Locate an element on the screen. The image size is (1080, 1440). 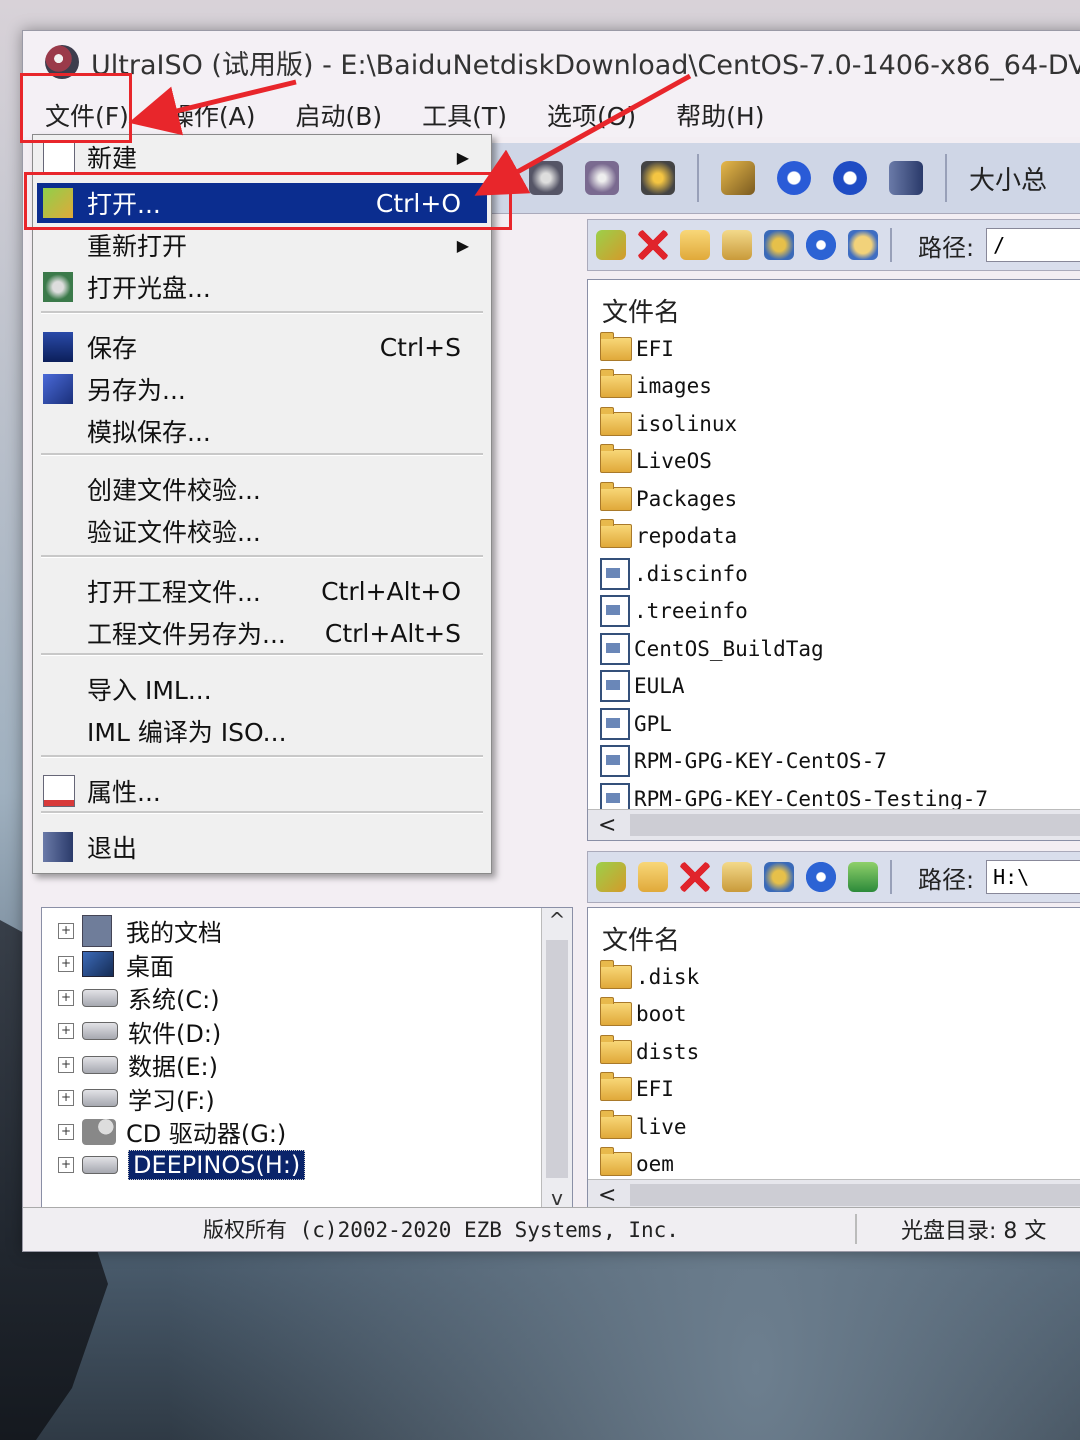
annotation-arrow-to-open-item is located at coordinates (583, 134).